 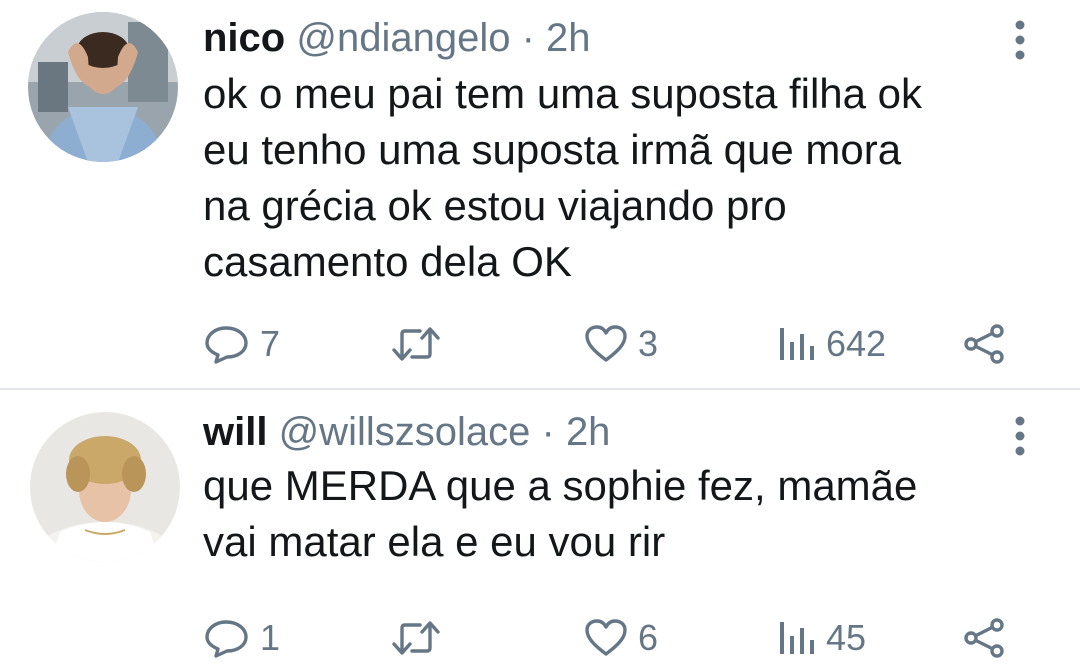 I want to click on reply-button: 1, so click(x=242, y=638).